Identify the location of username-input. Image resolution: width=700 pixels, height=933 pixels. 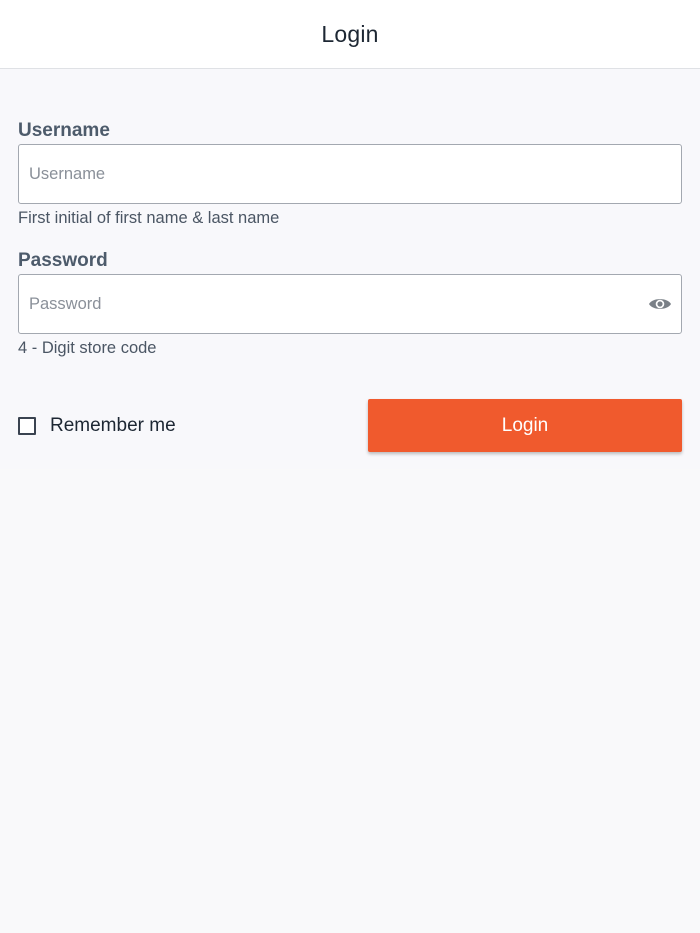
(350, 174).